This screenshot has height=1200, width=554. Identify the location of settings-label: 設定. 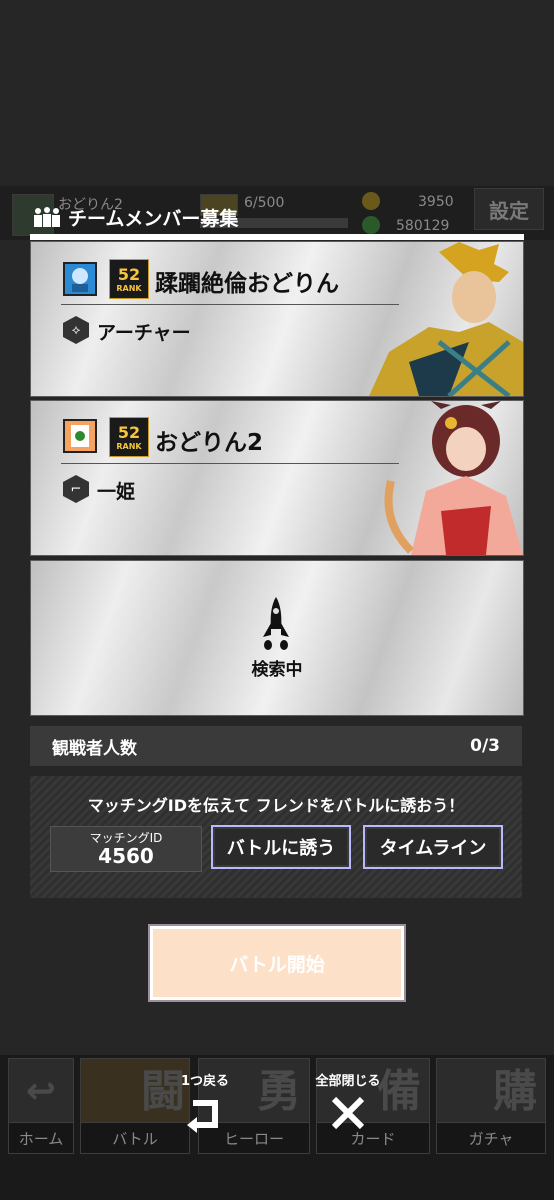
(509, 210).